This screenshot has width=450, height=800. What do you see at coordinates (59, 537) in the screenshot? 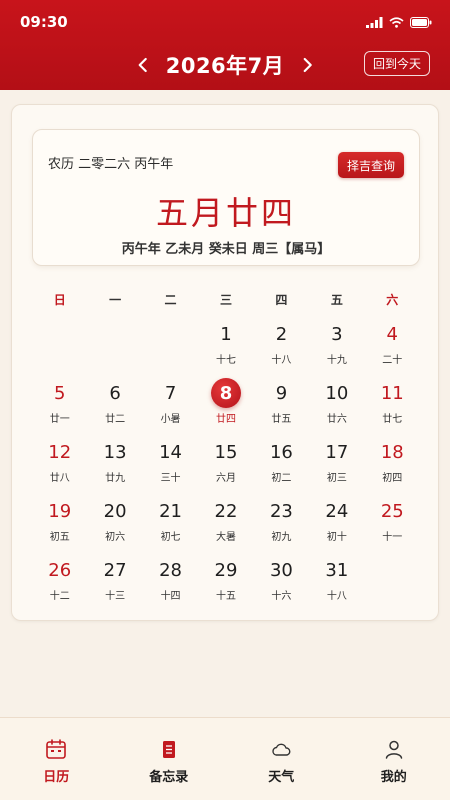
I see `day-lunar-label: 初五` at bounding box center [59, 537].